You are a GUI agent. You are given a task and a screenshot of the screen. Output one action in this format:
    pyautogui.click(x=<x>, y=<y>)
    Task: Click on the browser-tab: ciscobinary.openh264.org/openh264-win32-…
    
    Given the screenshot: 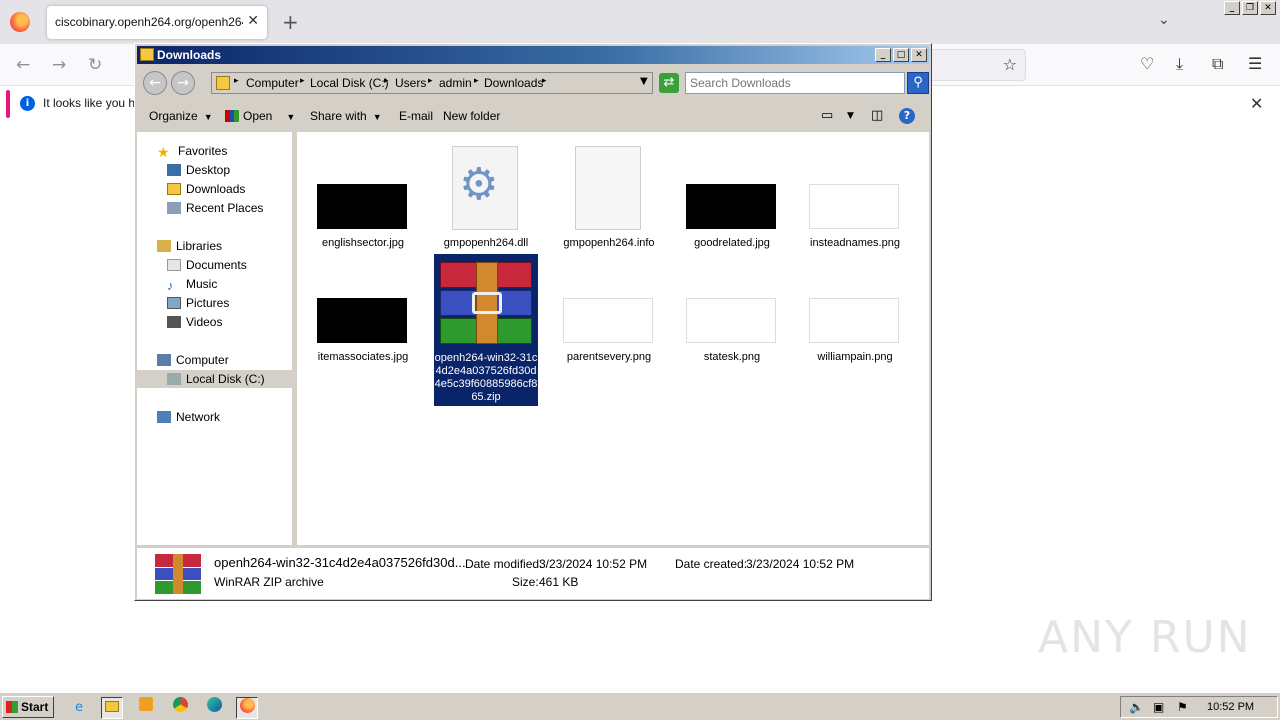 What is the action you would take?
    pyautogui.click(x=157, y=22)
    